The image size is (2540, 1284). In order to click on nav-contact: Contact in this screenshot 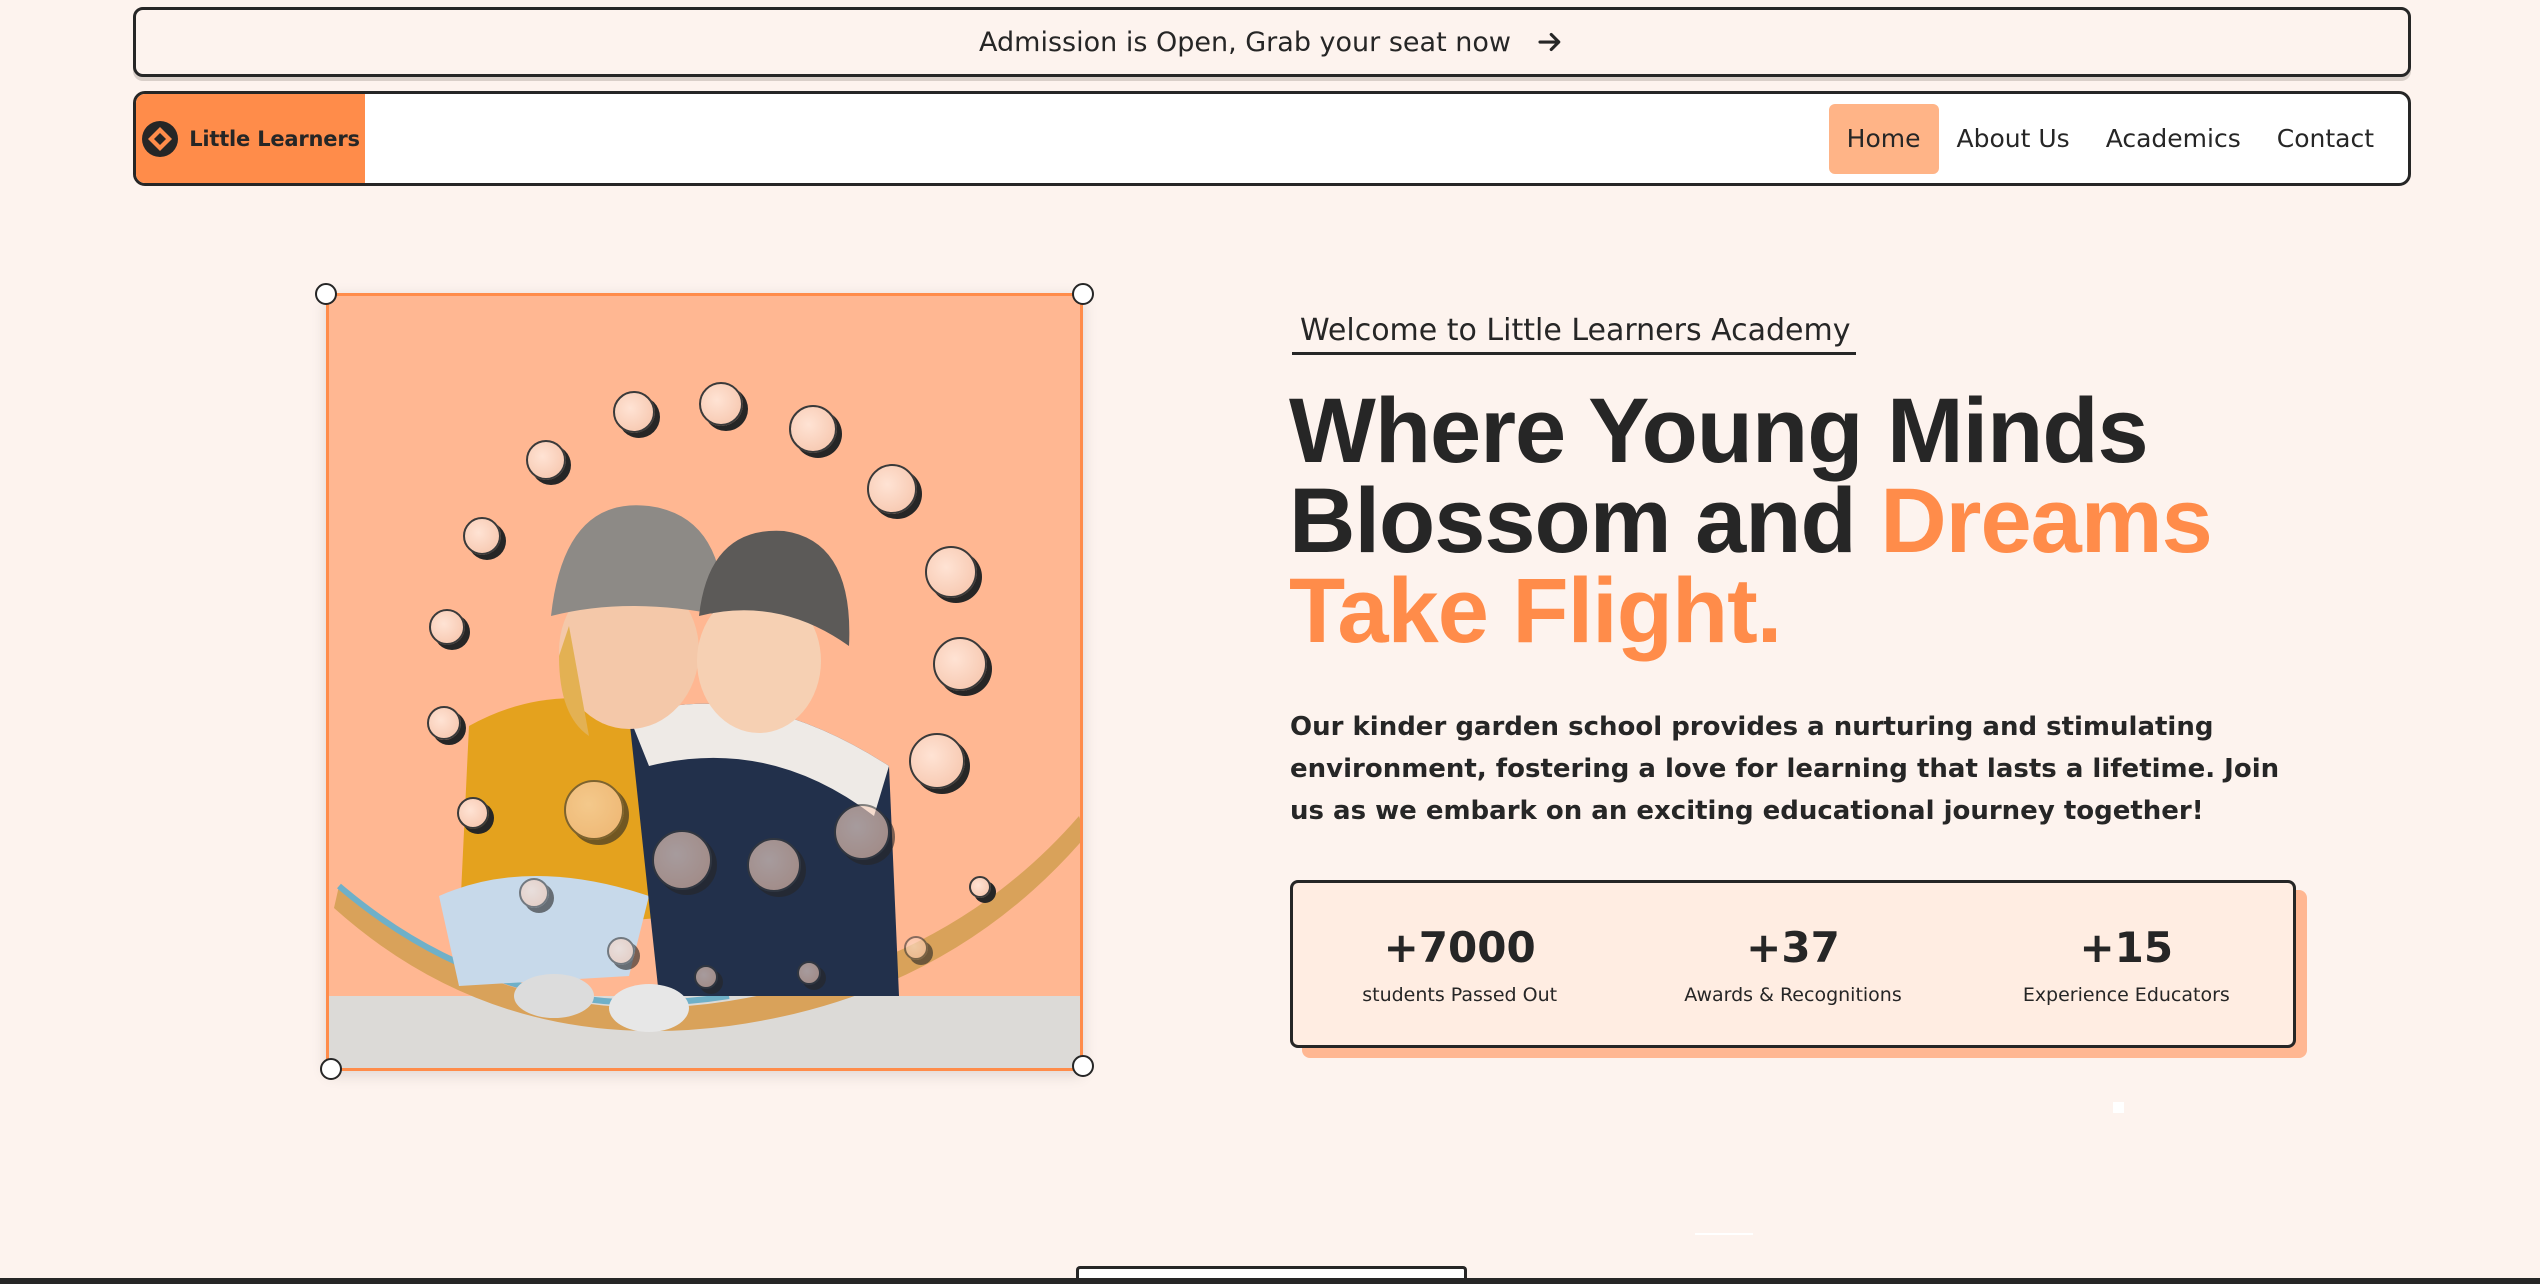, I will do `click(2325, 139)`.